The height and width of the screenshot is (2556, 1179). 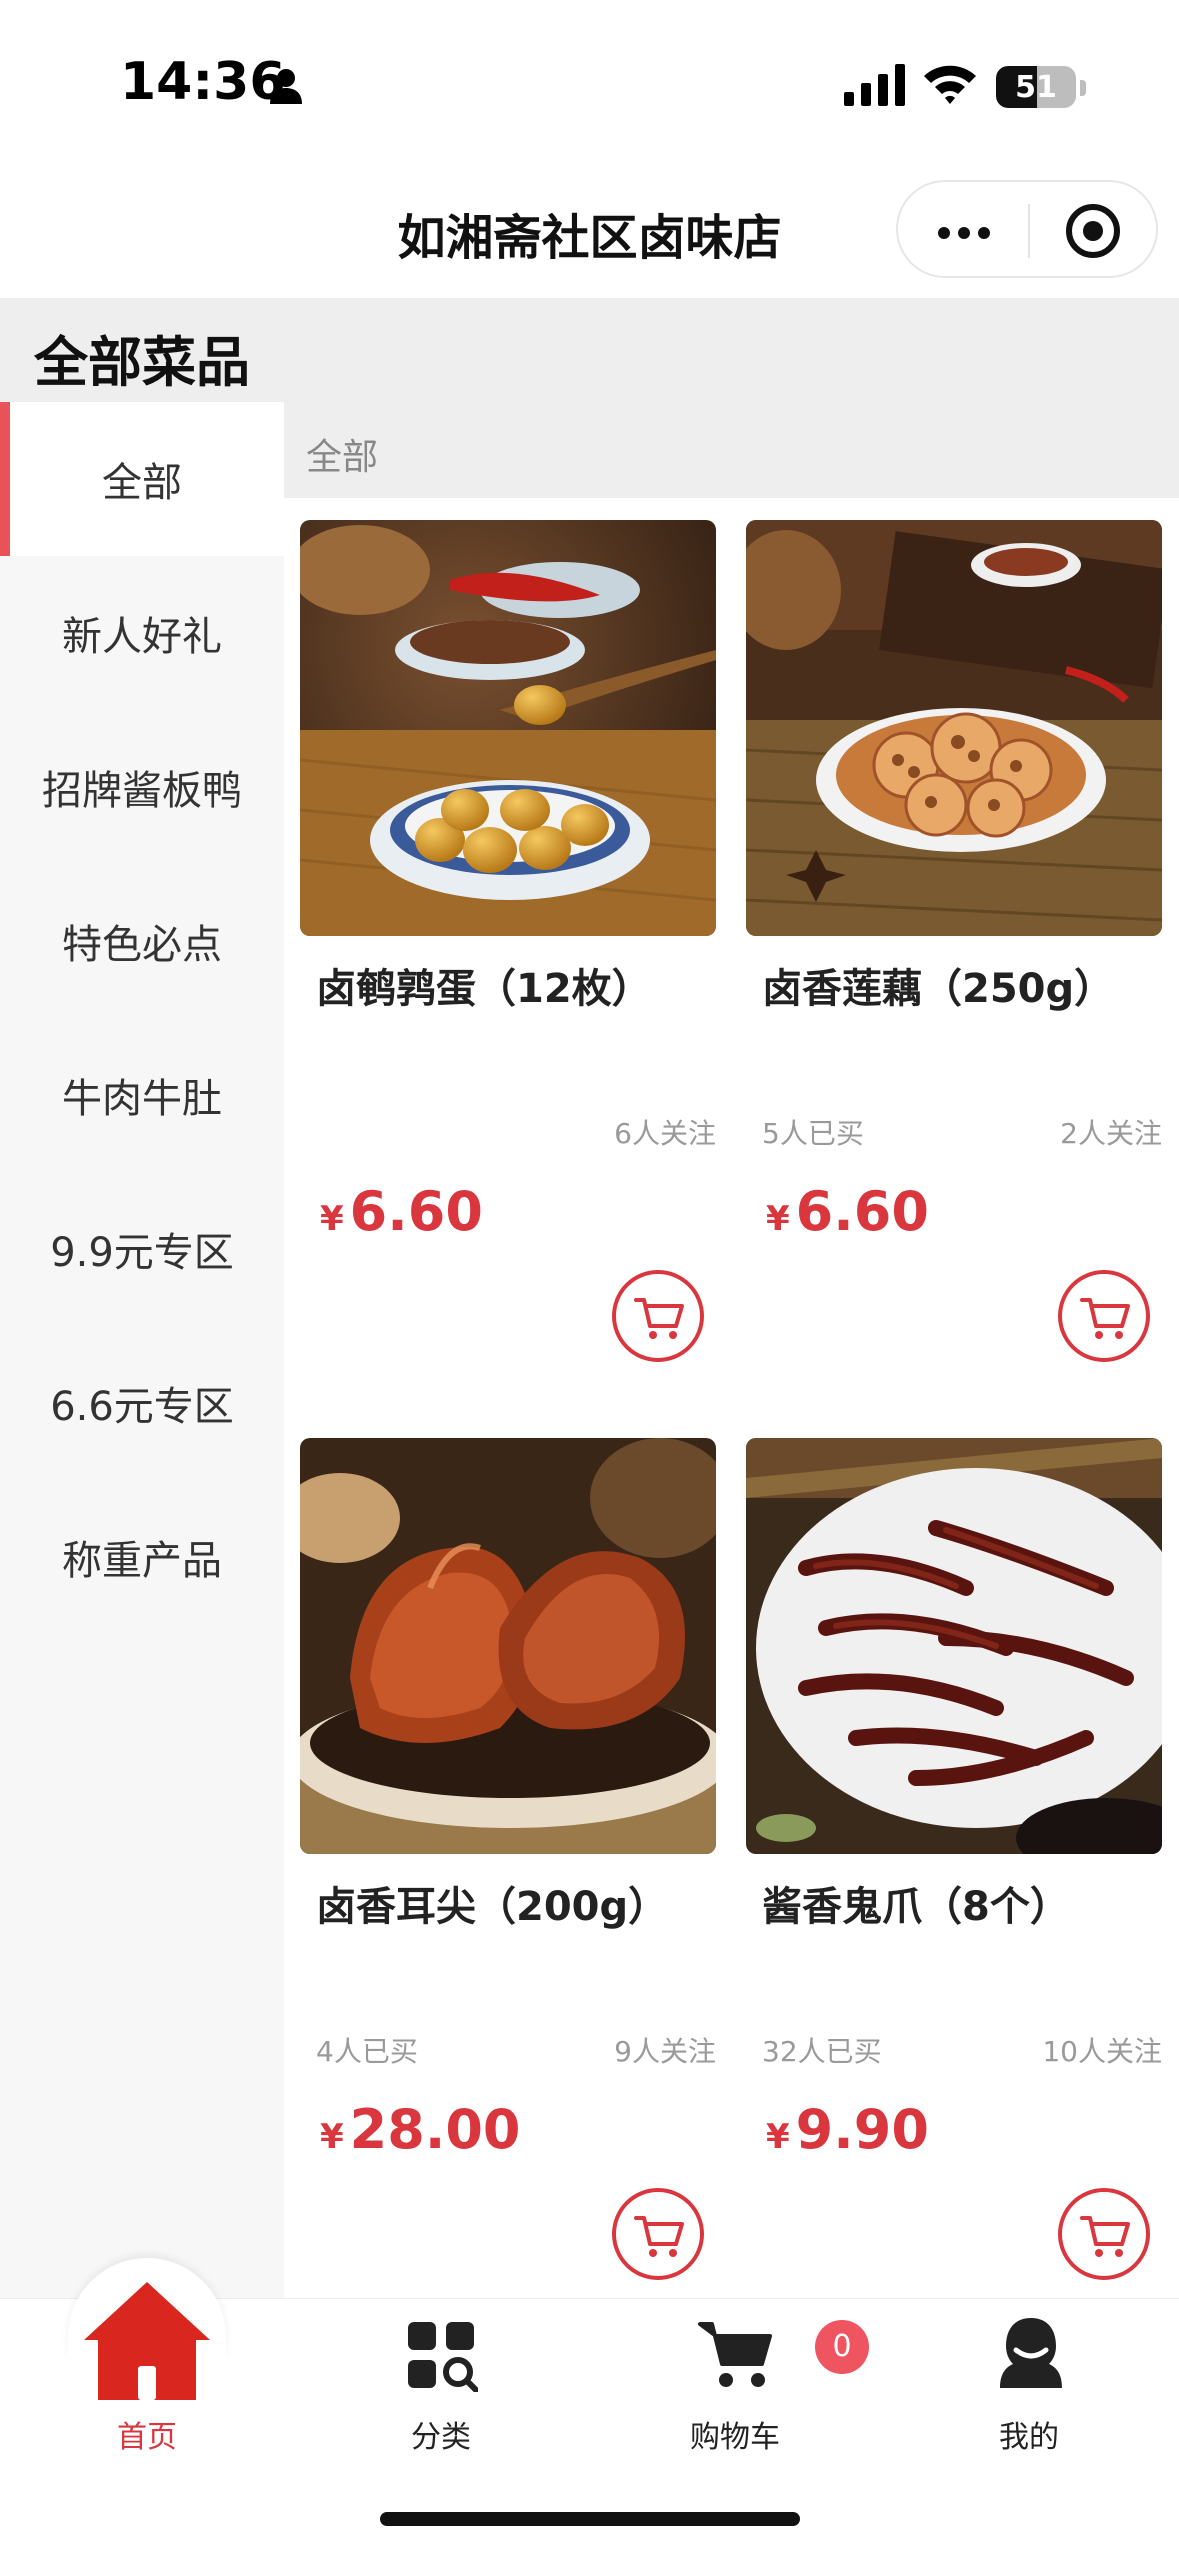 What do you see at coordinates (1031, 2353) in the screenshot?
I see `profile-icon` at bounding box center [1031, 2353].